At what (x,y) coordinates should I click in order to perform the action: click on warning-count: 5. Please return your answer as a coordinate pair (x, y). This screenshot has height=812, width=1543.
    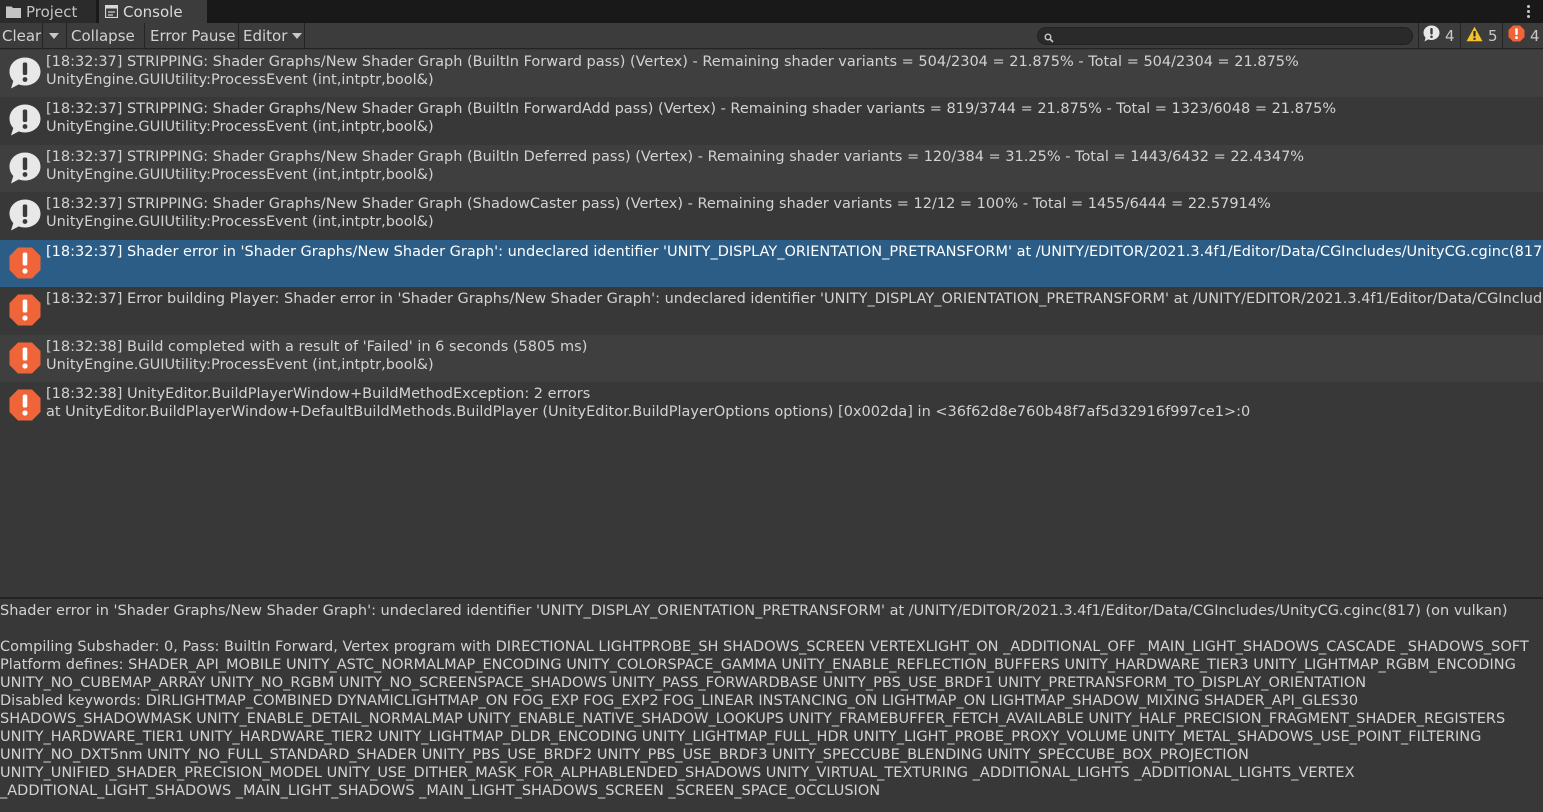
    Looking at the image, I should click on (1493, 35).